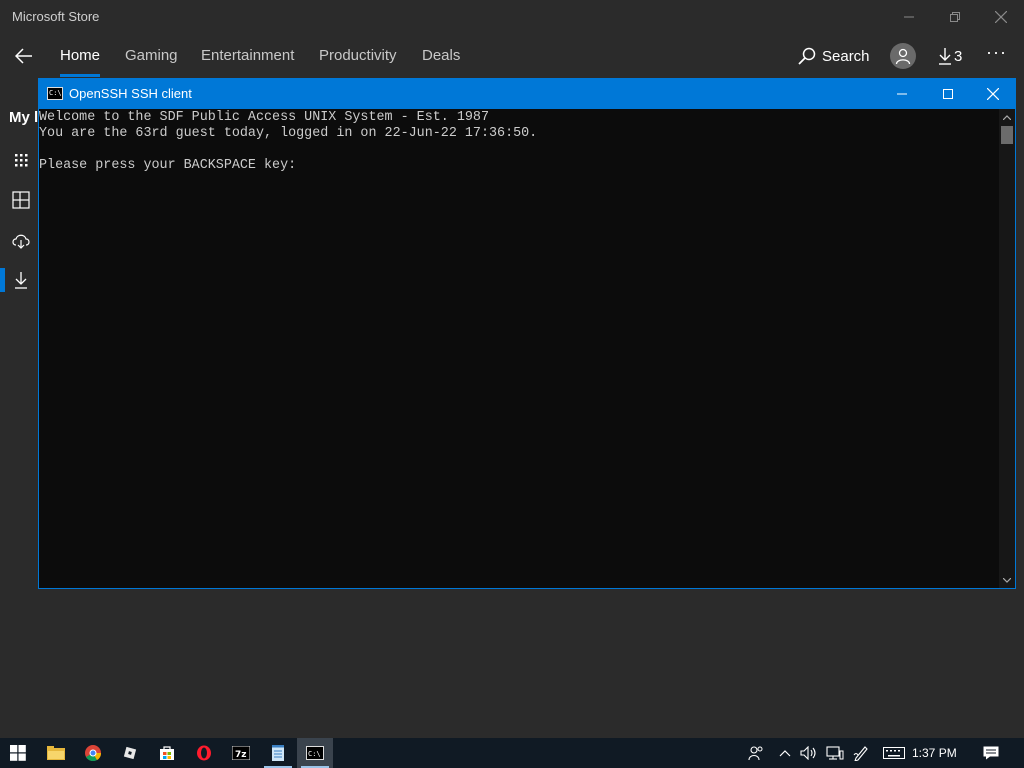 The image size is (1024, 768). Describe the element at coordinates (934, 753) in the screenshot. I see `taskbar-clock: 1:37 PM` at that location.